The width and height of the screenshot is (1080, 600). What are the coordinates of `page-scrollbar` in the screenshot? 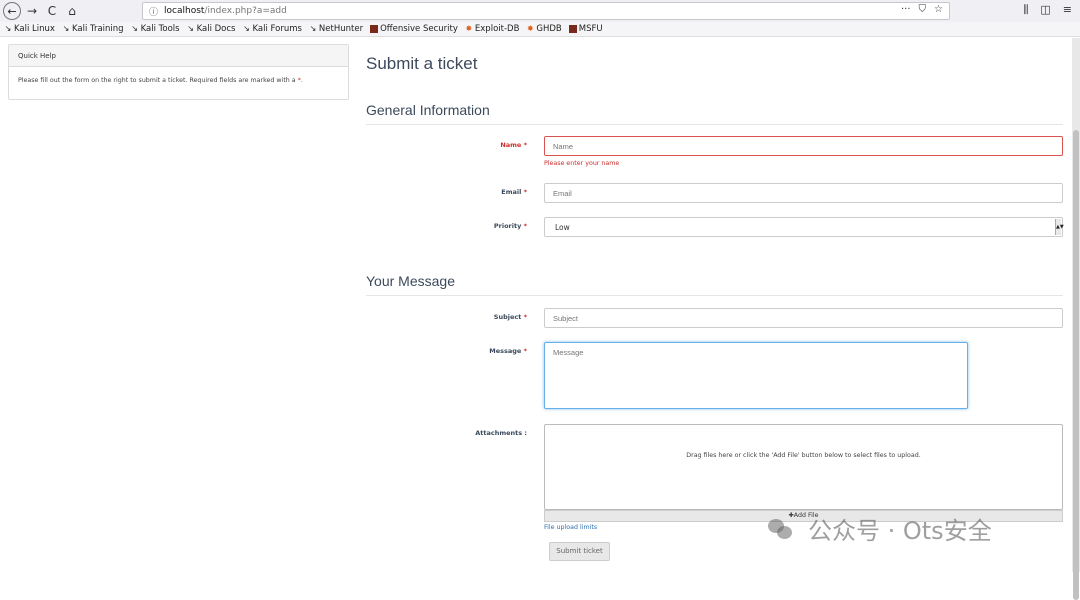 It's located at (1076, 319).